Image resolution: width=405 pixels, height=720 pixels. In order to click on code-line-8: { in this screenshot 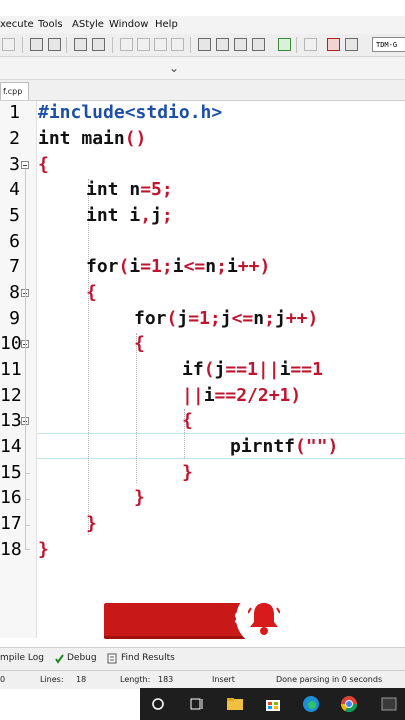, I will do `click(91, 292)`.